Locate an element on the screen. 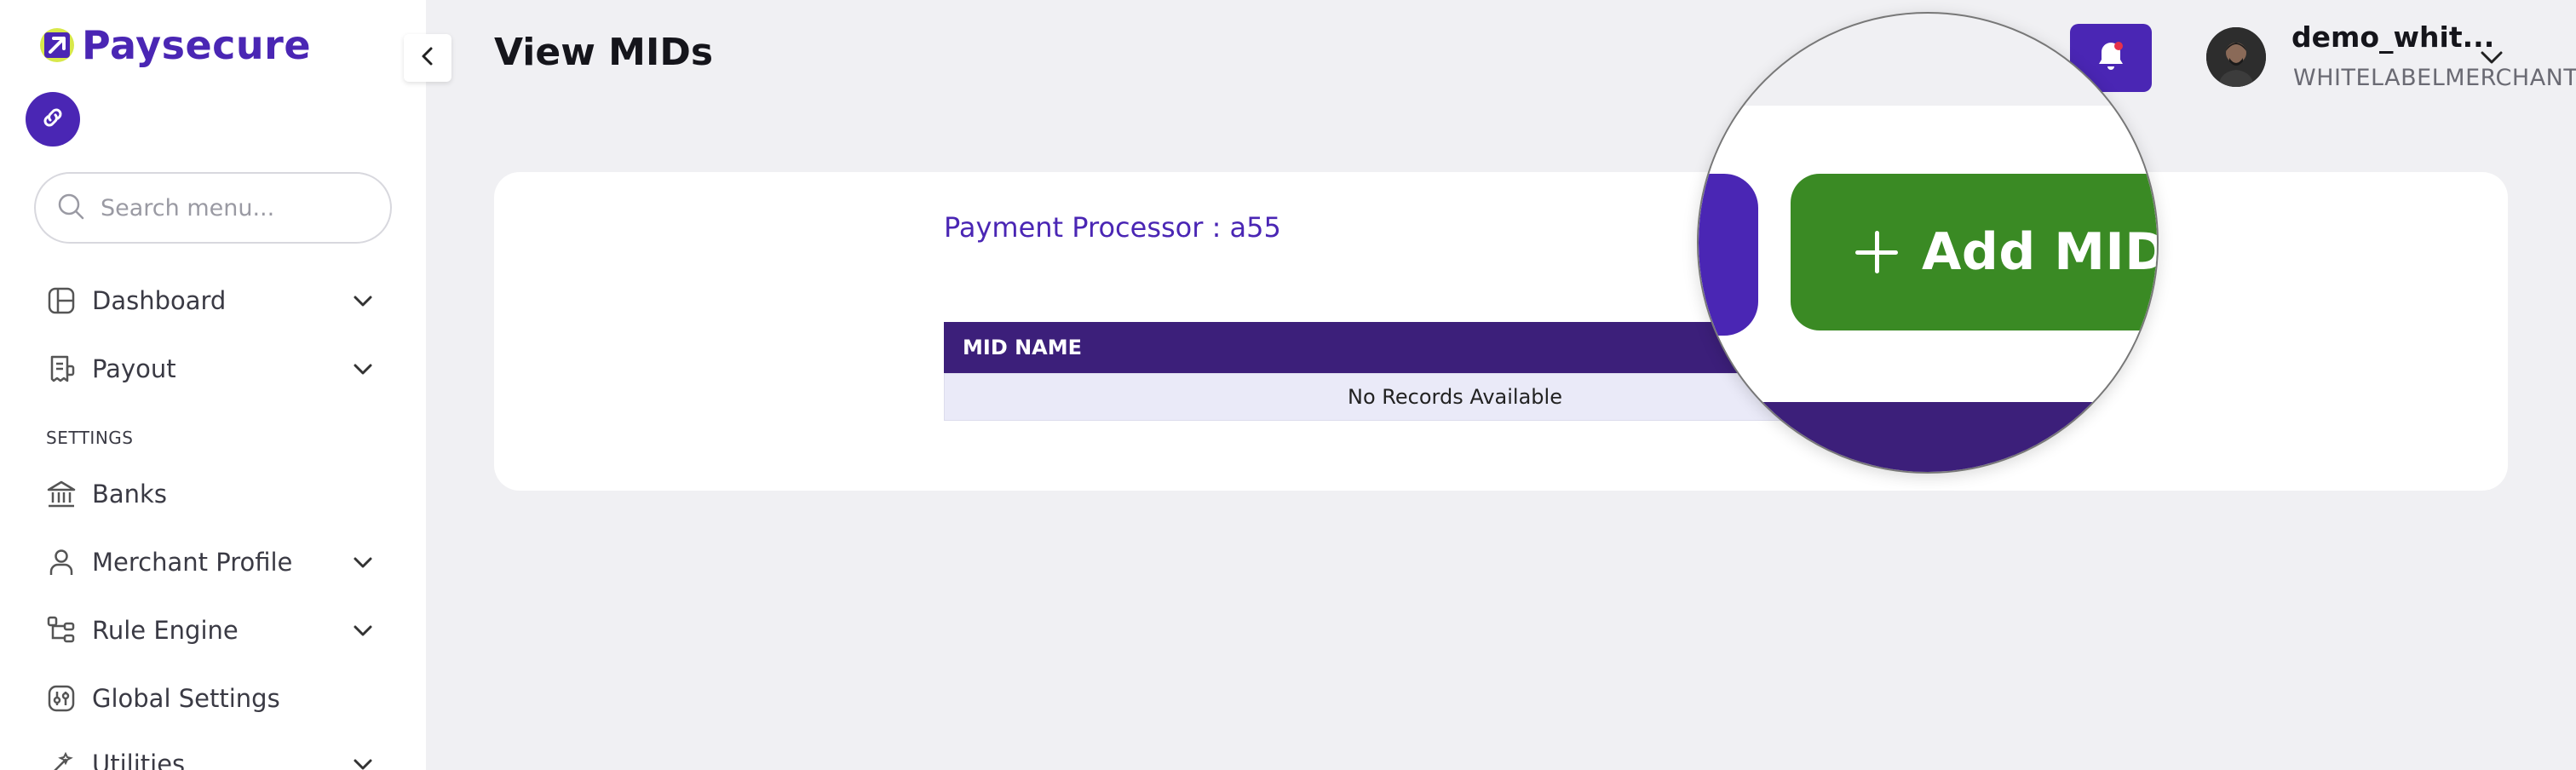 The height and width of the screenshot is (770, 2576). sidebar-item-label: Merchant Profile is located at coordinates (193, 562).